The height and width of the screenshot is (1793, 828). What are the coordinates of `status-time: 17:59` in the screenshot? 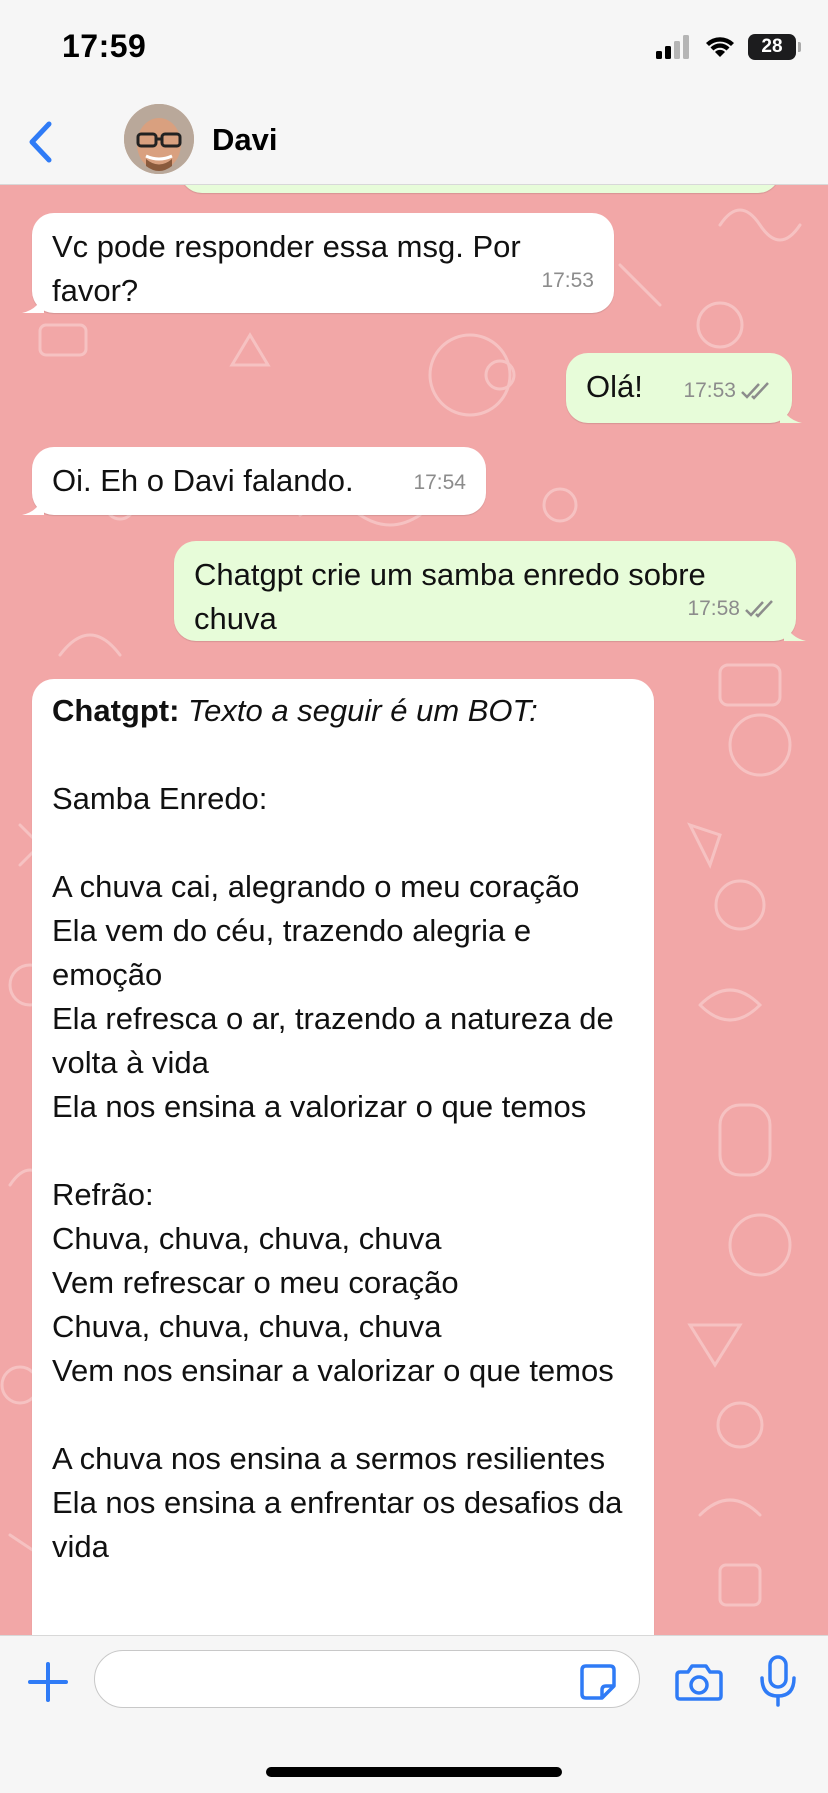 It's located at (104, 46).